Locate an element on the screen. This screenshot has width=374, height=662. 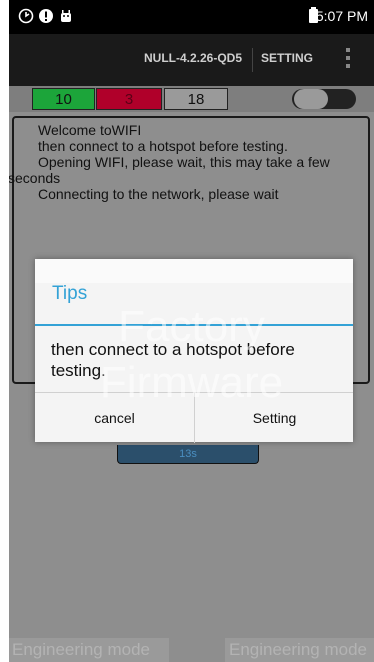
android-icon is located at coordinates (66, 16).